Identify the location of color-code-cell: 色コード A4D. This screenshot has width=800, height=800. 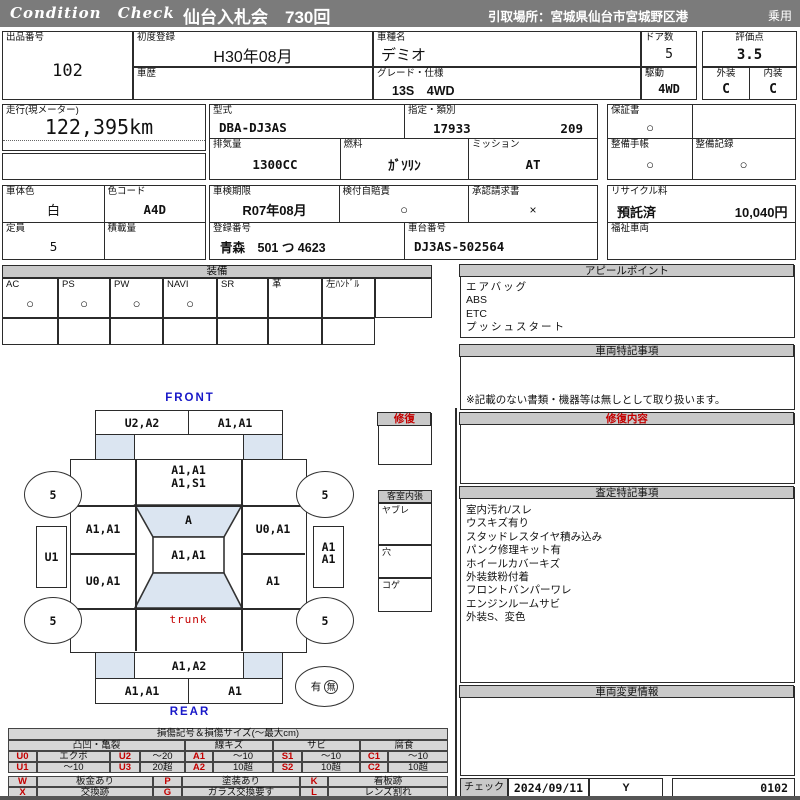
(154, 204).